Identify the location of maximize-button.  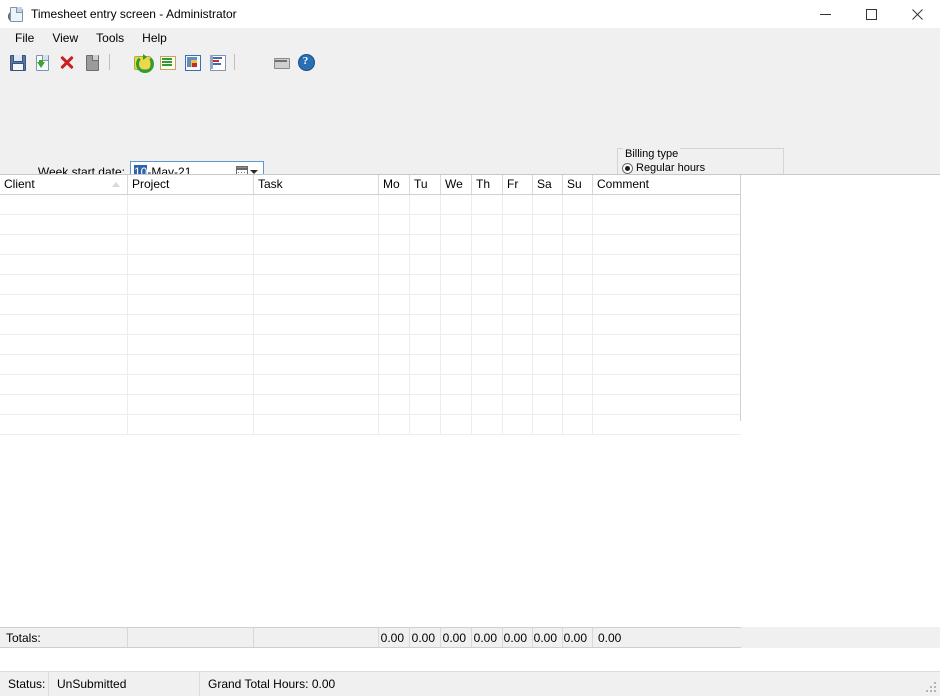
(871, 14).